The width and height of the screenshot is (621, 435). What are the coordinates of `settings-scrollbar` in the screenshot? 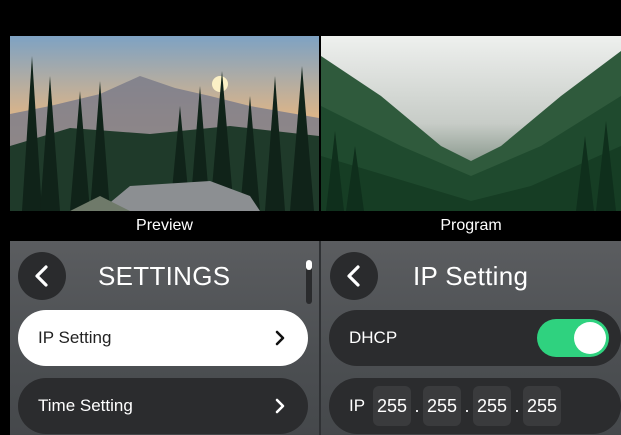 It's located at (309, 282).